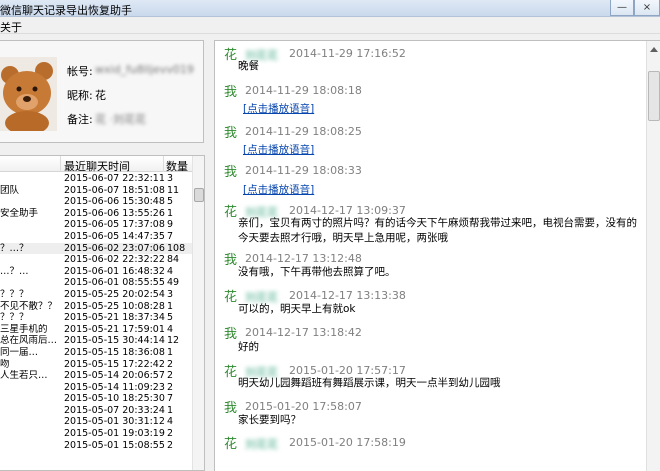  Describe the element at coordinates (60, 164) in the screenshot. I see `header-divider` at that location.